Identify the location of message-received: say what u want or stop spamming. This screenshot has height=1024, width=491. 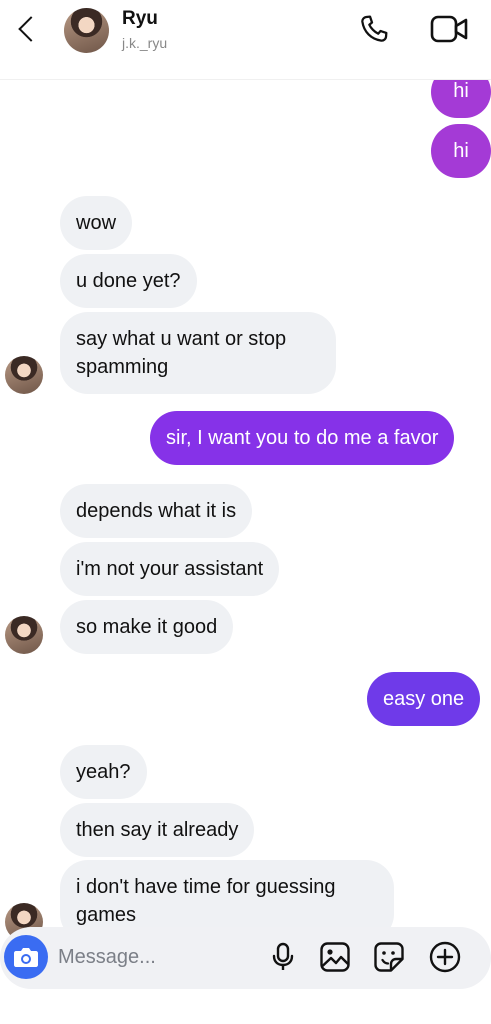
(198, 353).